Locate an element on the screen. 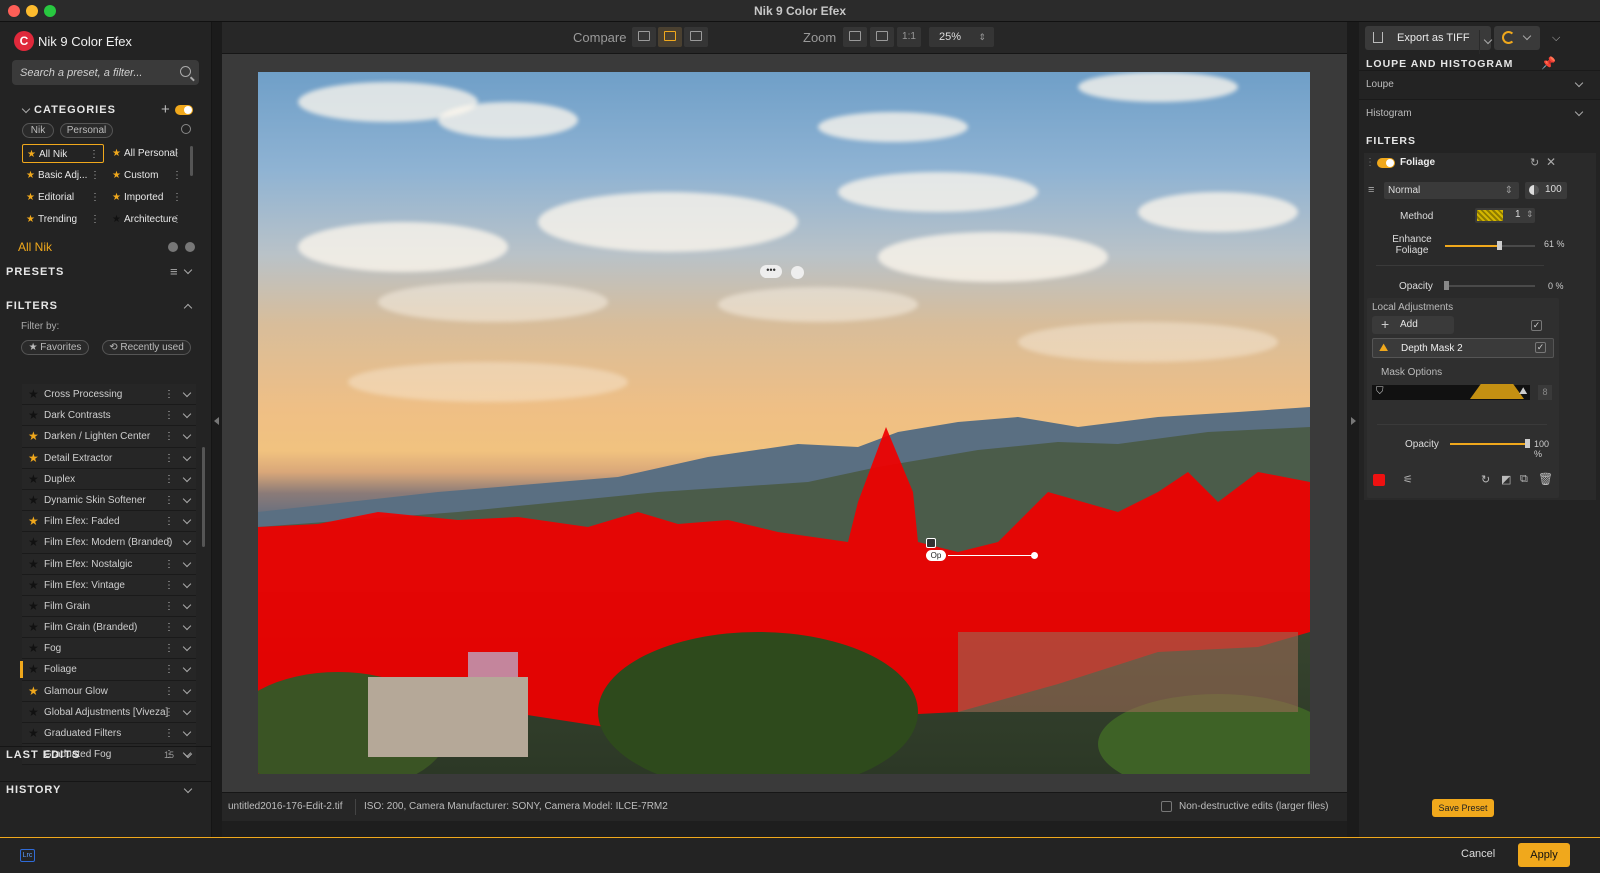  filter-item: ★ Dark Contrasts ⋮ is located at coordinates (109, 416).